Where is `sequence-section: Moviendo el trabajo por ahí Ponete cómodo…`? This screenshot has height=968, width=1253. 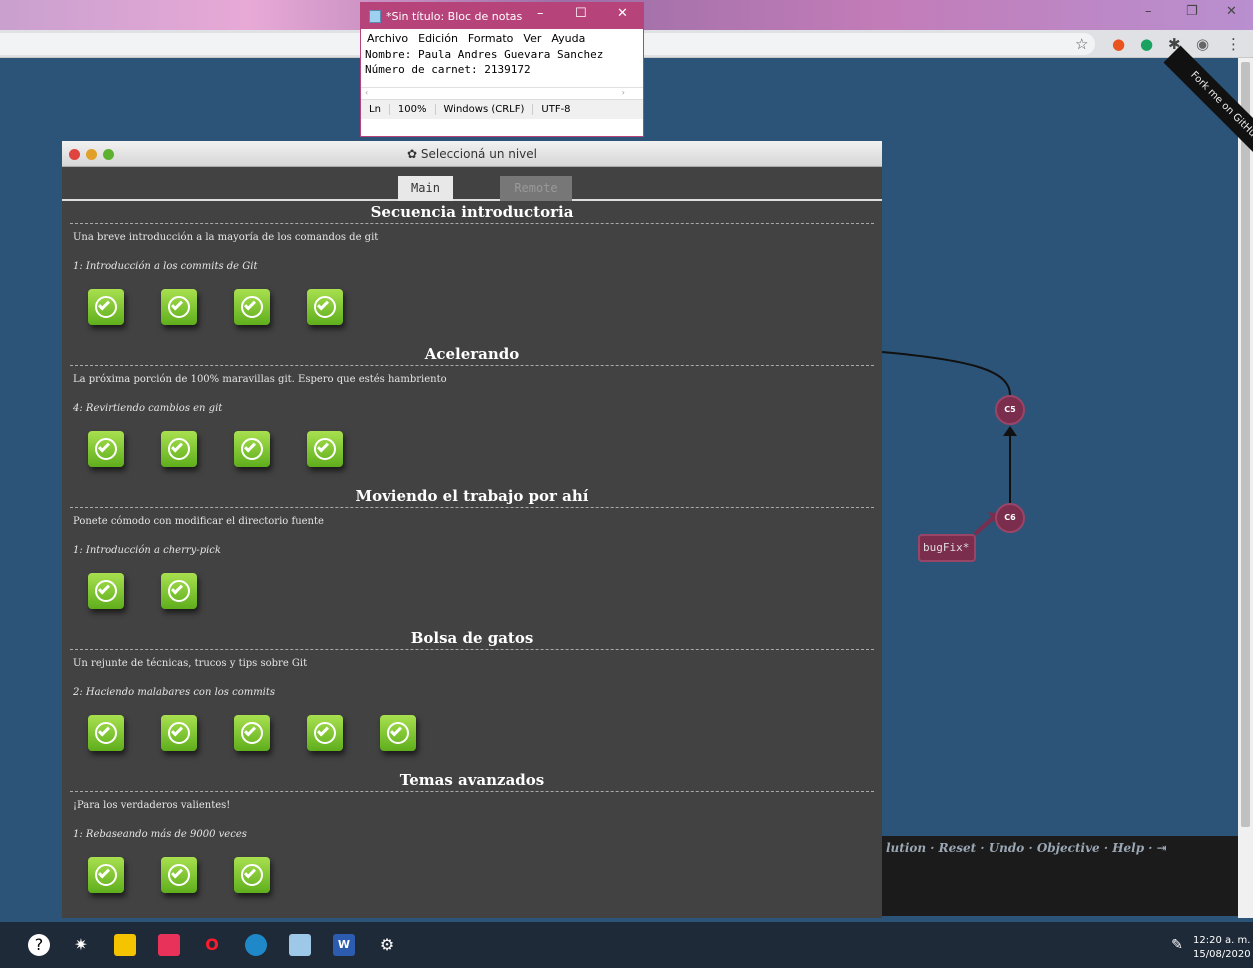
sequence-section: Moviendo el trabajo por ahí Ponete cómodo… is located at coordinates (472, 556).